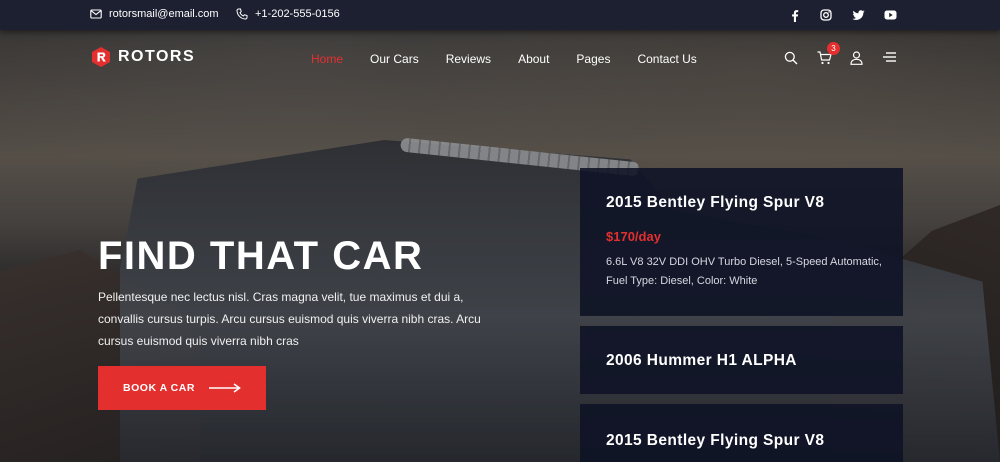  What do you see at coordinates (468, 59) in the screenshot?
I see `nav-item-reviews: Reviews` at bounding box center [468, 59].